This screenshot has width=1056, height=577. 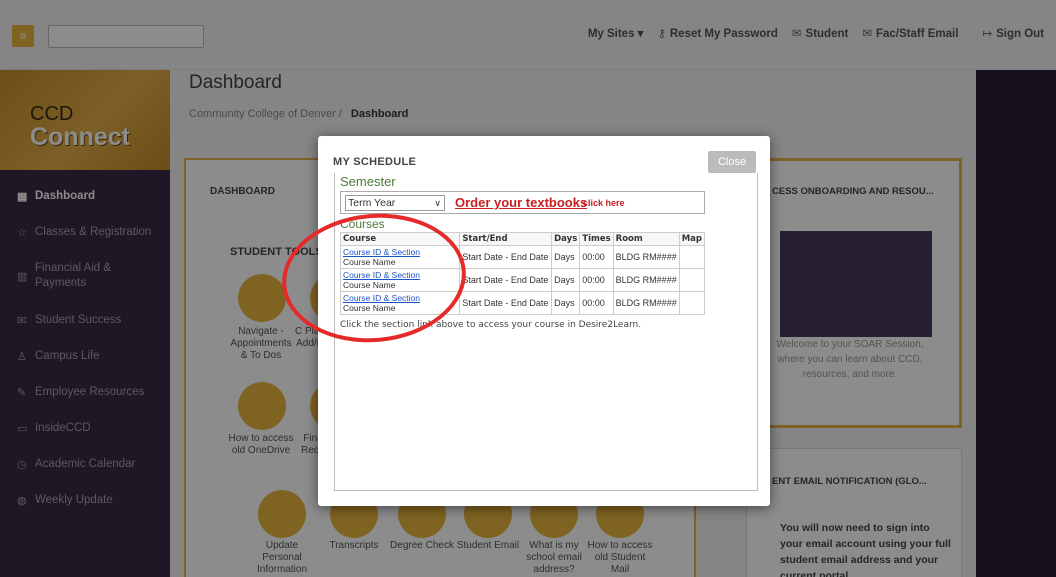 What do you see at coordinates (646, 239) in the screenshot?
I see `col-room: Room` at bounding box center [646, 239].